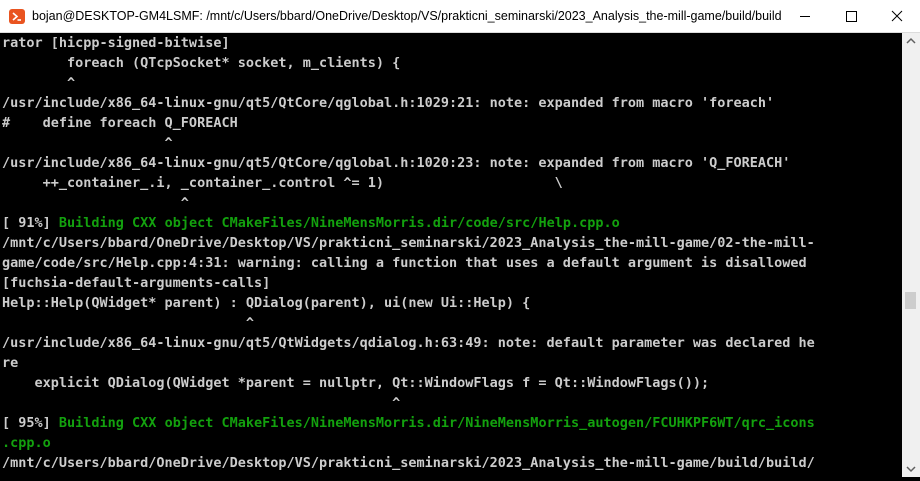  I want to click on terminal-line: .cpp.o, so click(26, 443).